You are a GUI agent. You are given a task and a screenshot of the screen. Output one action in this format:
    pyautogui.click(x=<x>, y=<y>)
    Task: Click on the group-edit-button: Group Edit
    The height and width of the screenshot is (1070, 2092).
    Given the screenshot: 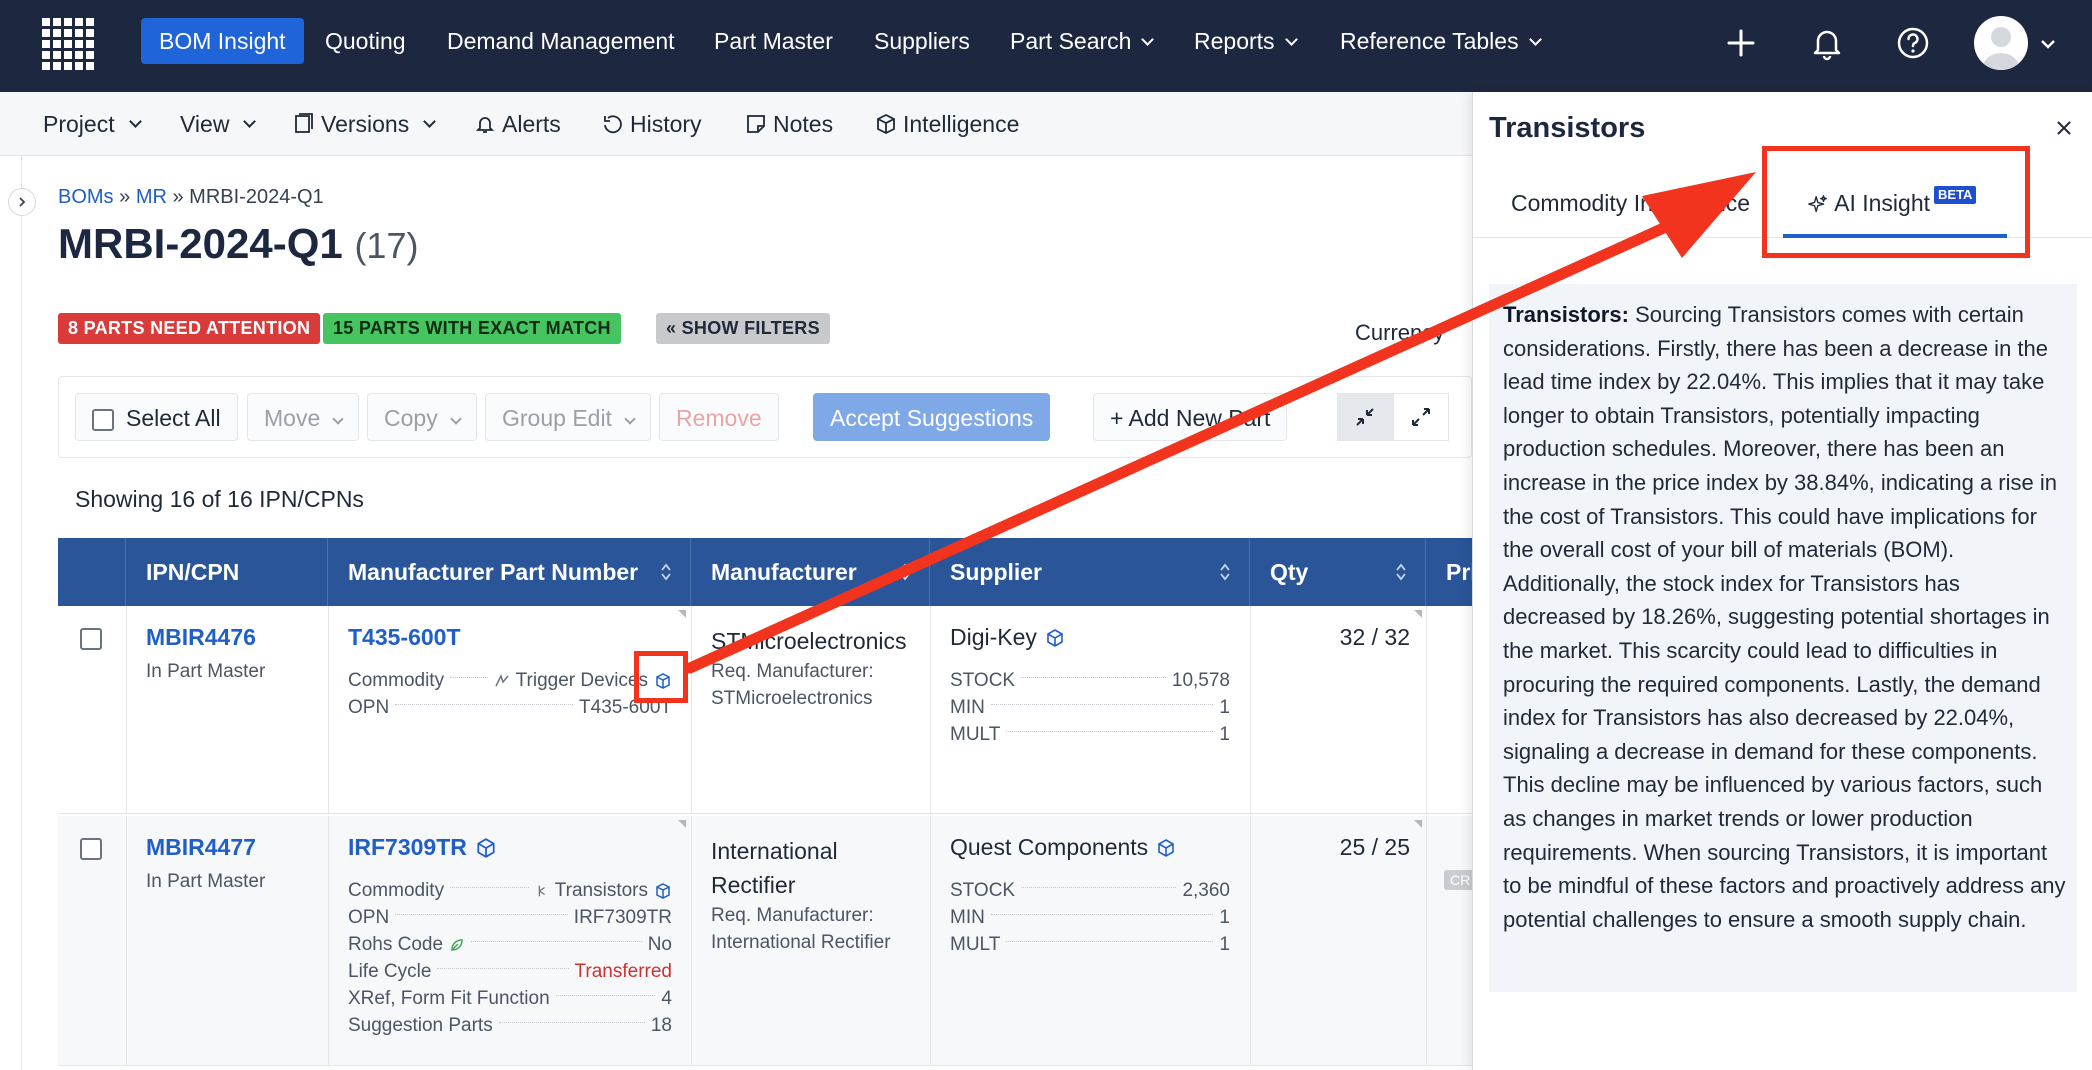 What is the action you would take?
    pyautogui.click(x=568, y=417)
    